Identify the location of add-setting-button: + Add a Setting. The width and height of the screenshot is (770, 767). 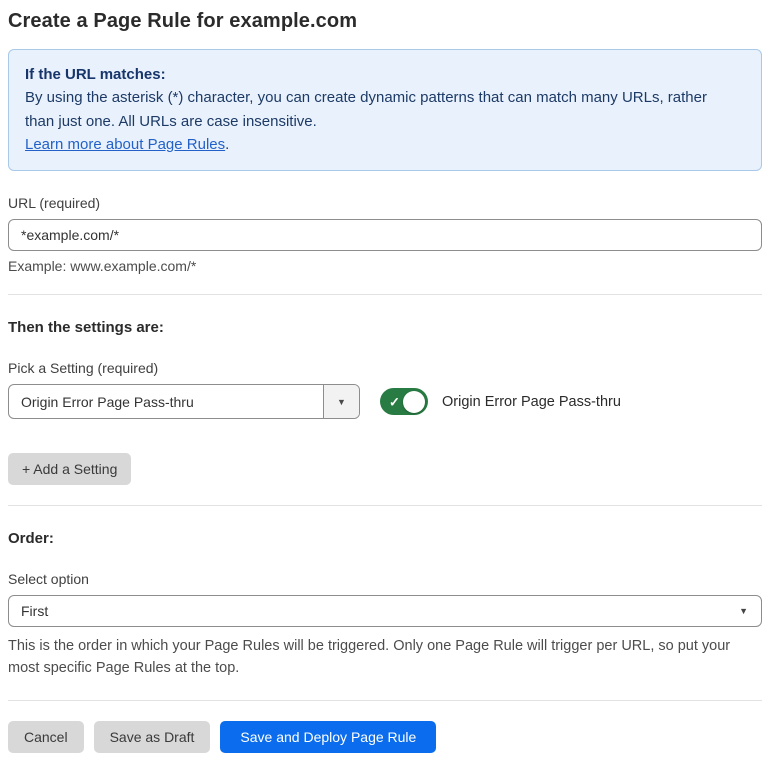
(70, 469).